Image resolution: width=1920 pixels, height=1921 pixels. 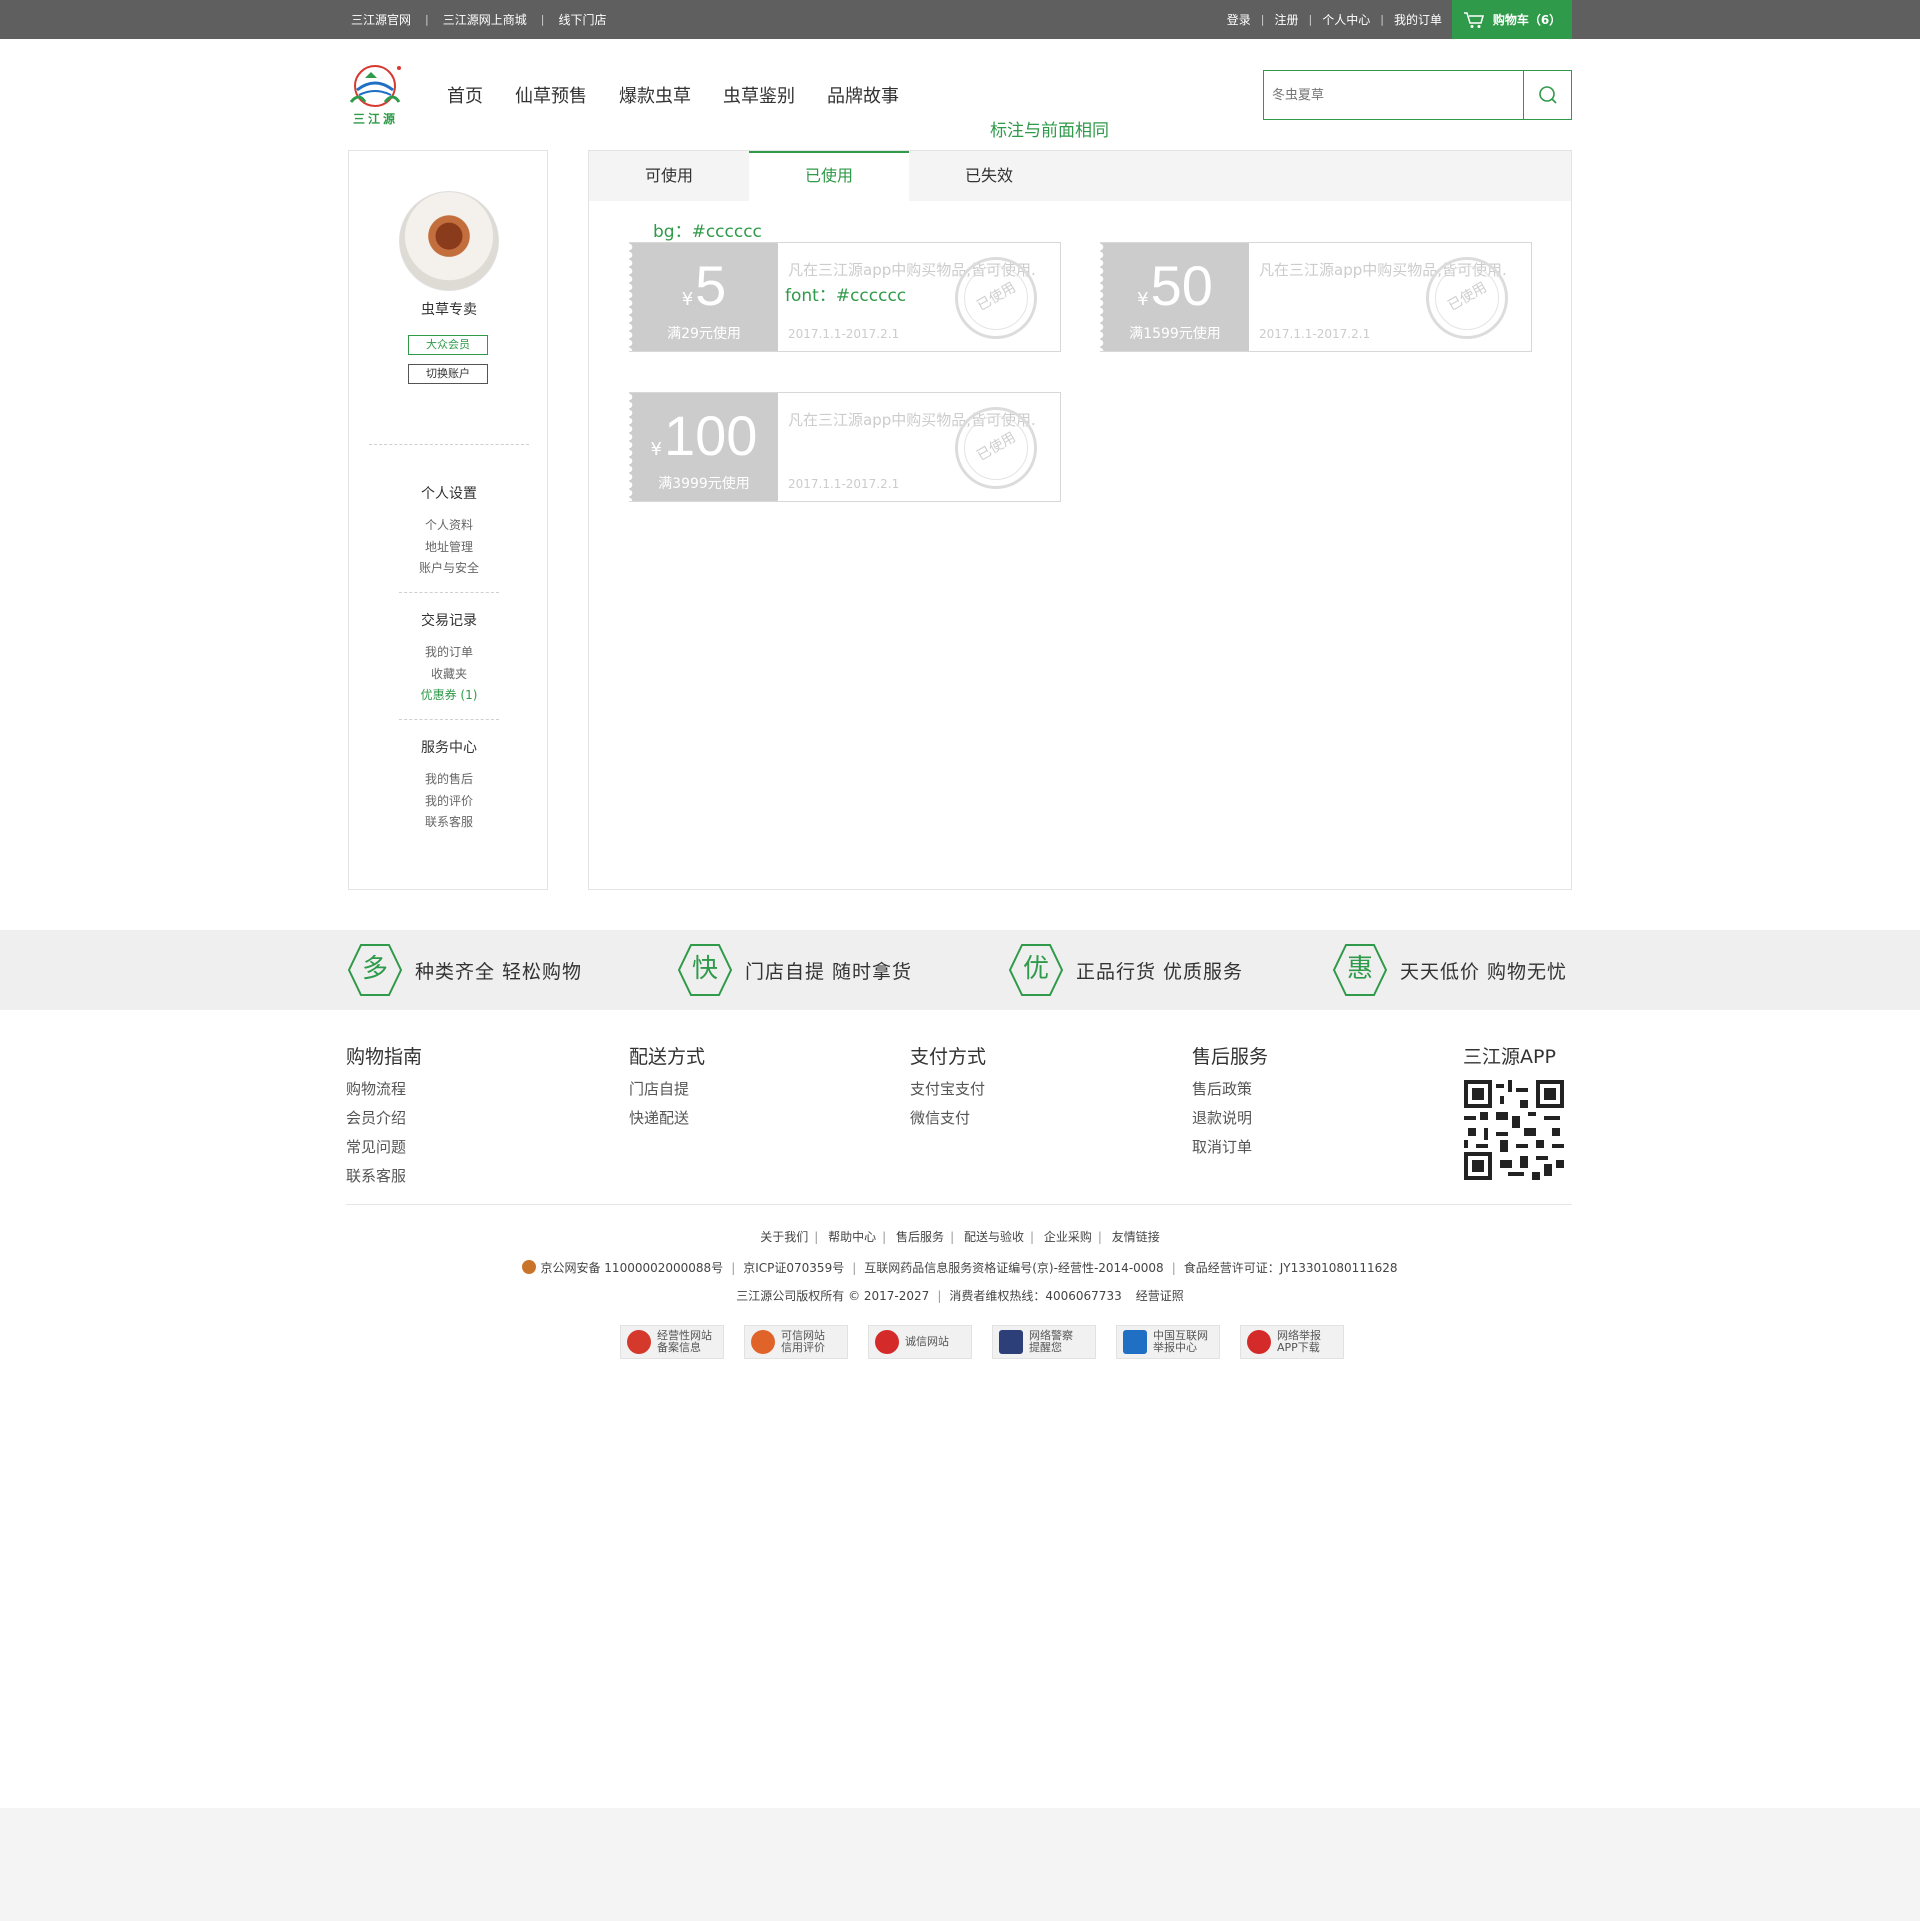 I want to click on footer-col-aftersales: 售后服务 售后政策 退款说明 取消订单, so click(x=1230, y=1102).